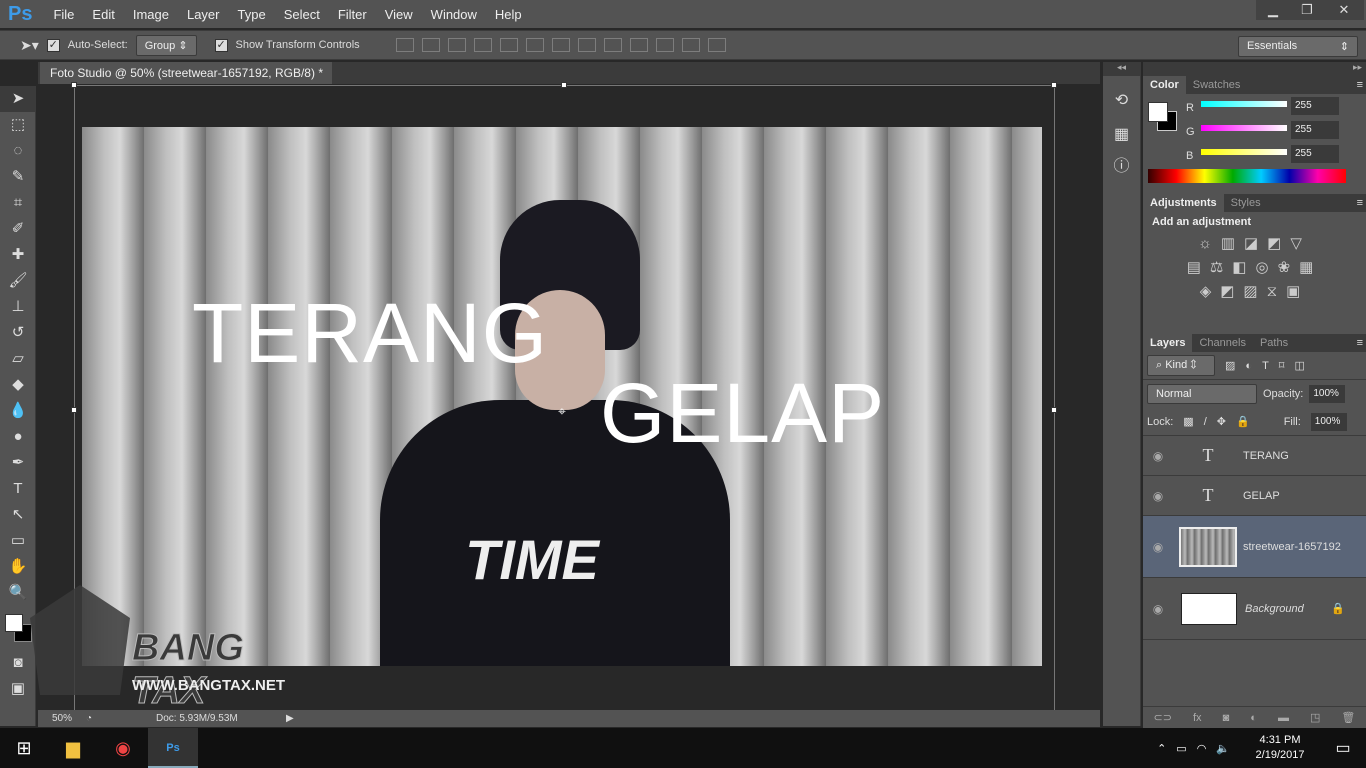 The height and width of the screenshot is (768, 1366). I want to click on color-spectrum, so click(1247, 176).